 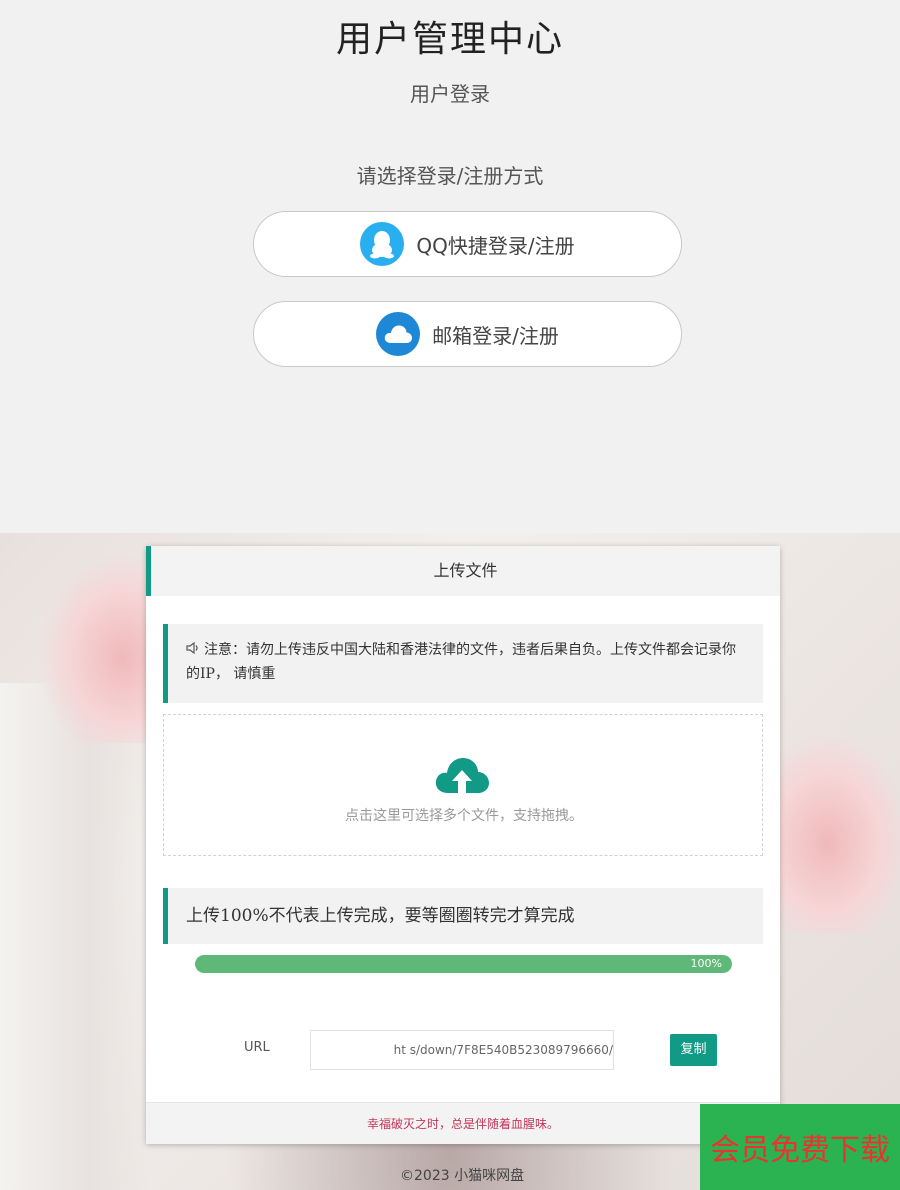 I want to click on copy-button: 复制, so click(x=693, y=1050).